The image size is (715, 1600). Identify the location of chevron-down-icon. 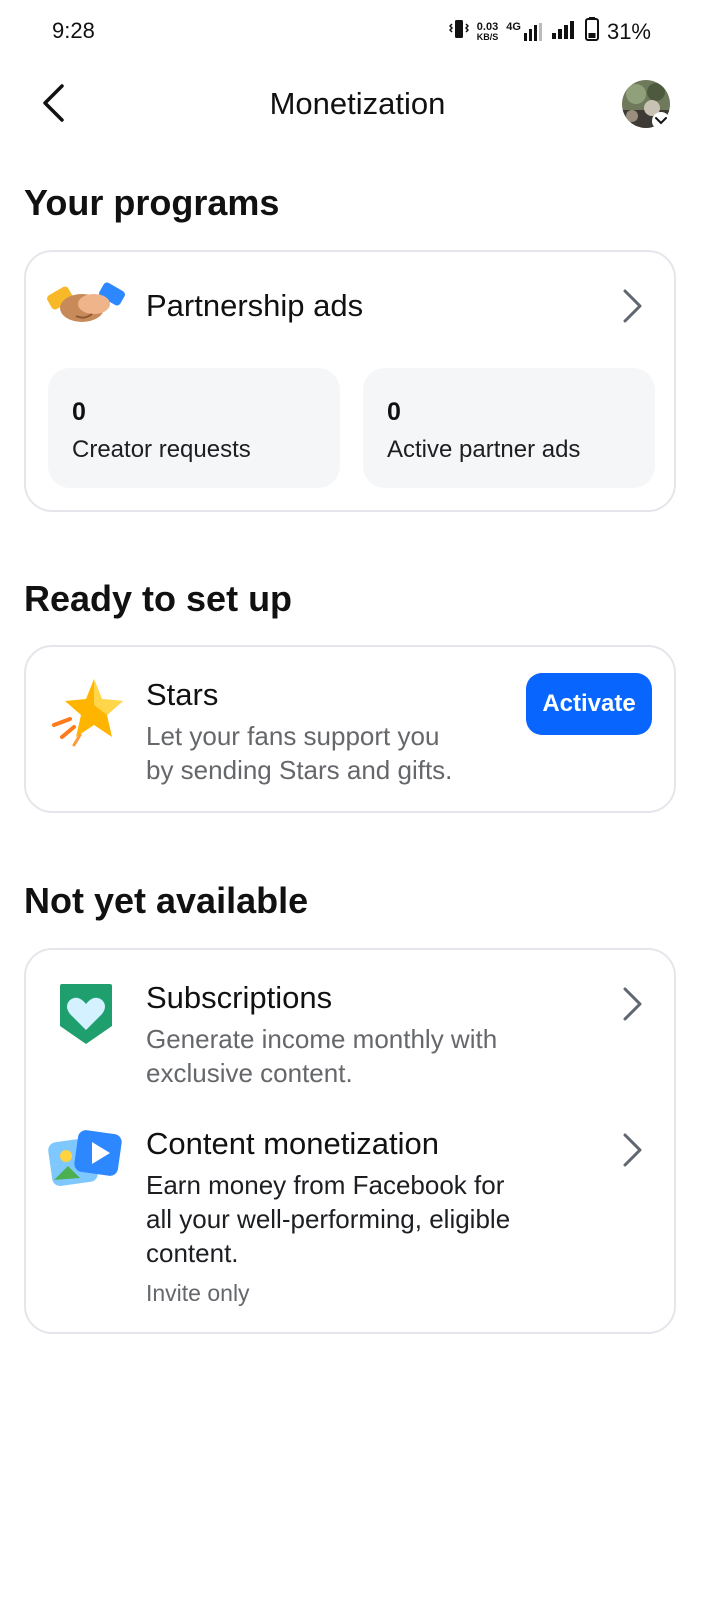
(661, 121).